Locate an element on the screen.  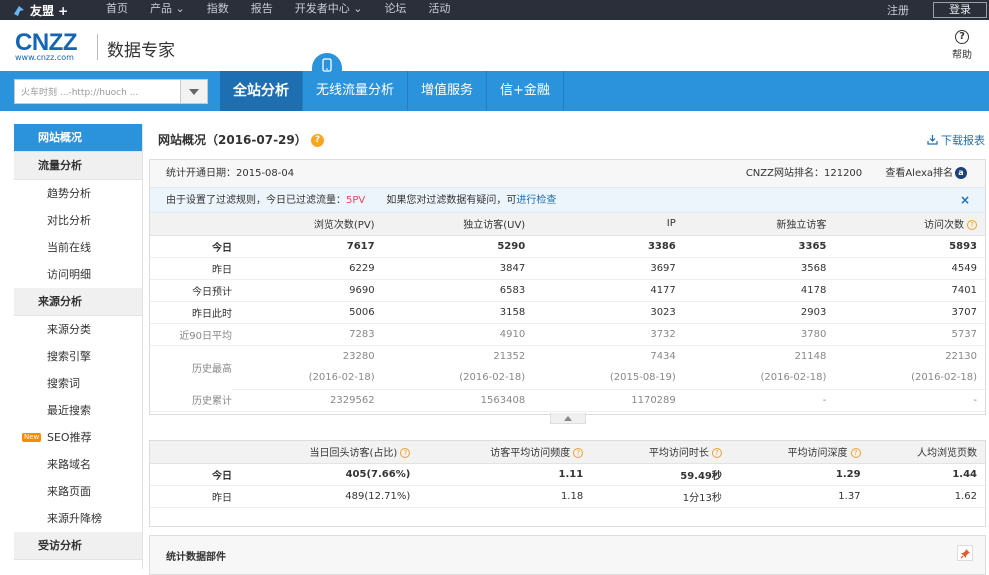
widgets-title: 统计数据部件 is located at coordinates (196, 557).